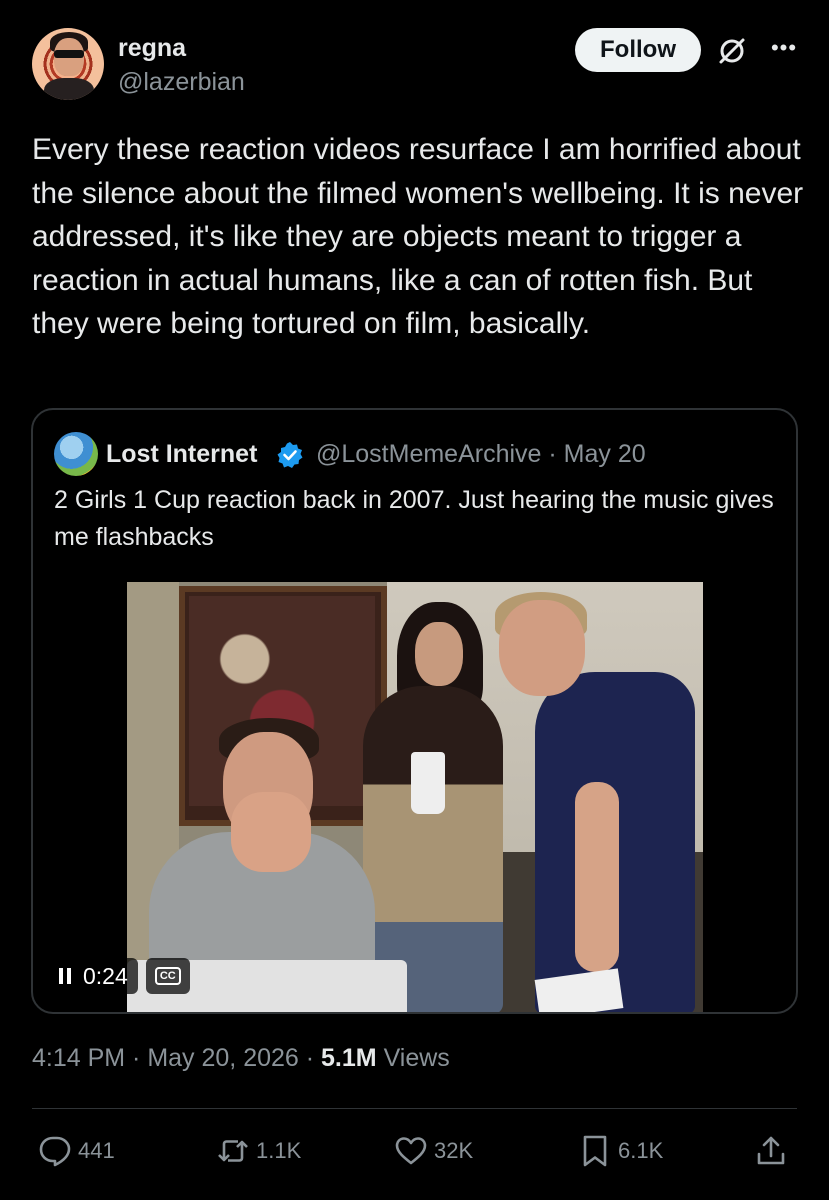 The image size is (829, 1200). Describe the element at coordinates (181, 454) in the screenshot. I see `quoted-author-name: Lost Internet` at that location.